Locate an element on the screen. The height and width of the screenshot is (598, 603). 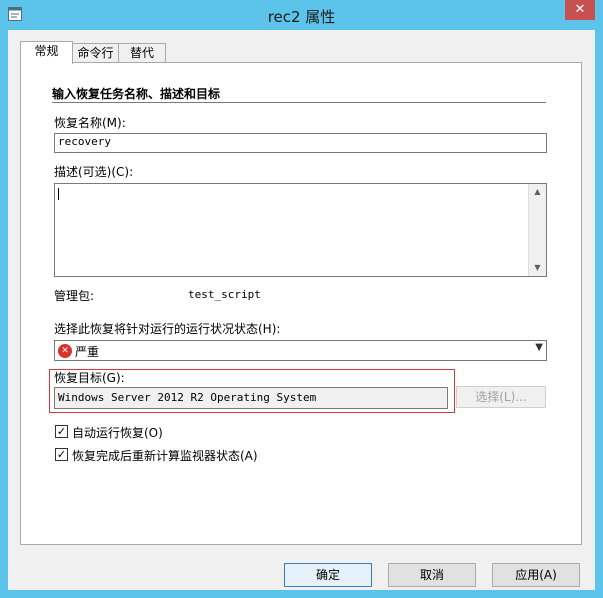
recovery-target-field: Windows Server 2012 R2 Operating System is located at coordinates (251, 398).